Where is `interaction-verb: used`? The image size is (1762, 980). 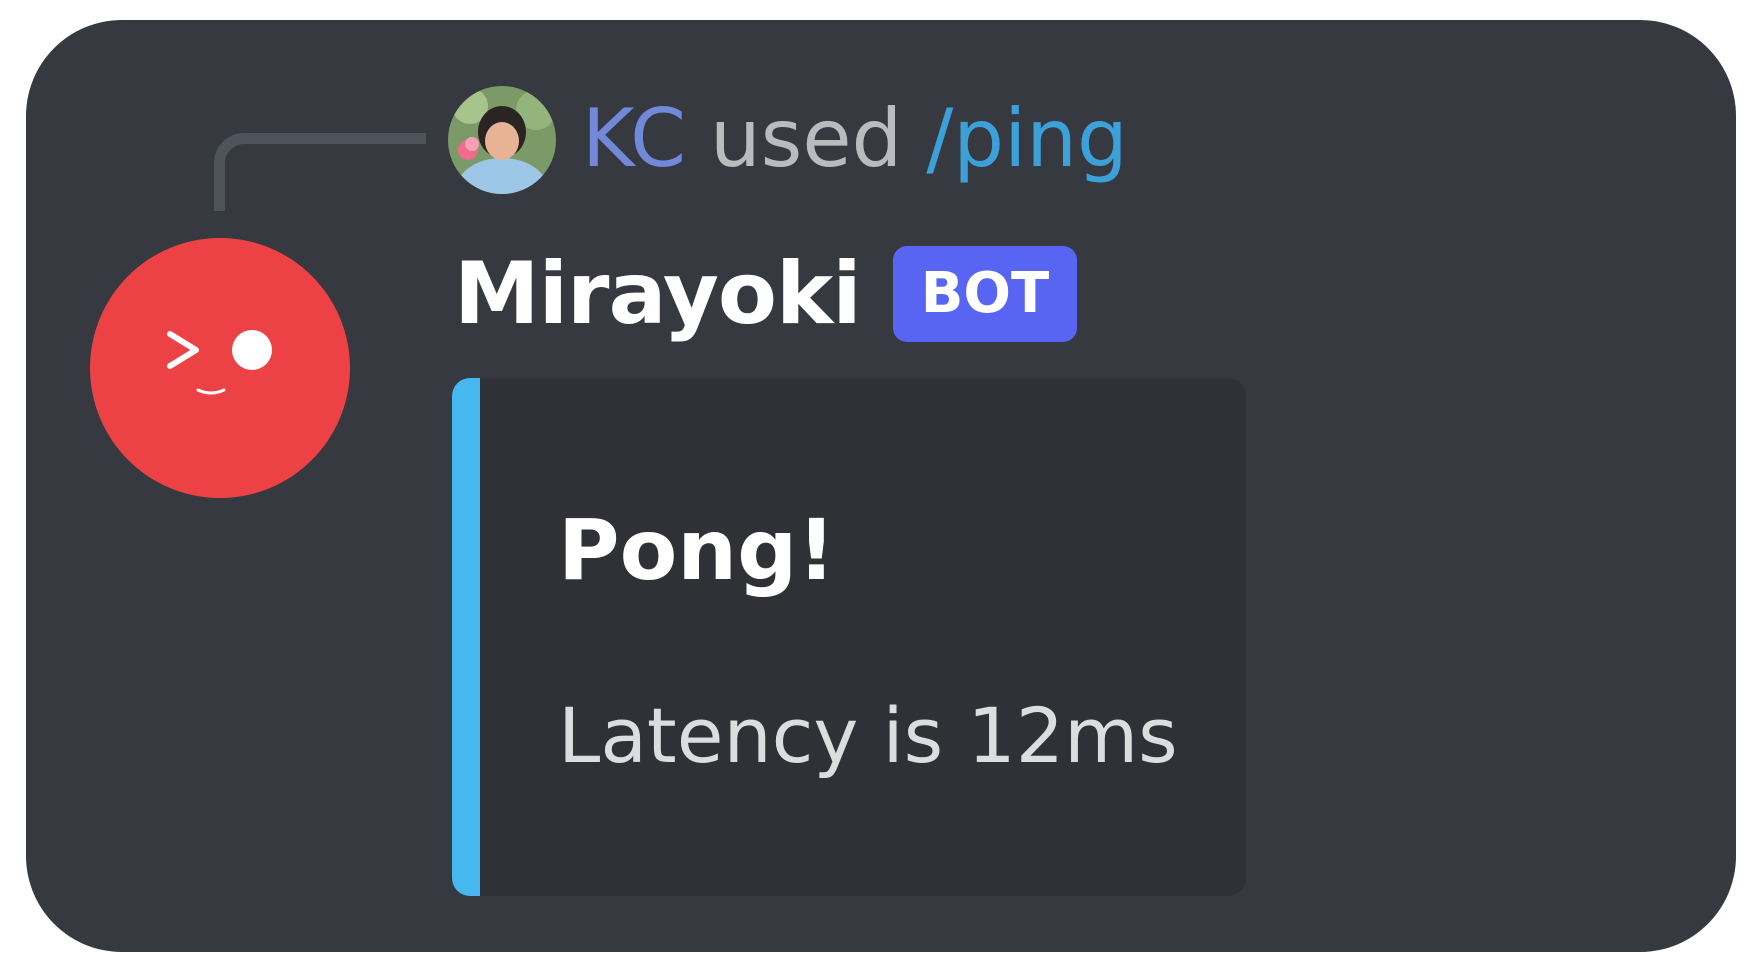
interaction-verb: used is located at coordinates (806, 138).